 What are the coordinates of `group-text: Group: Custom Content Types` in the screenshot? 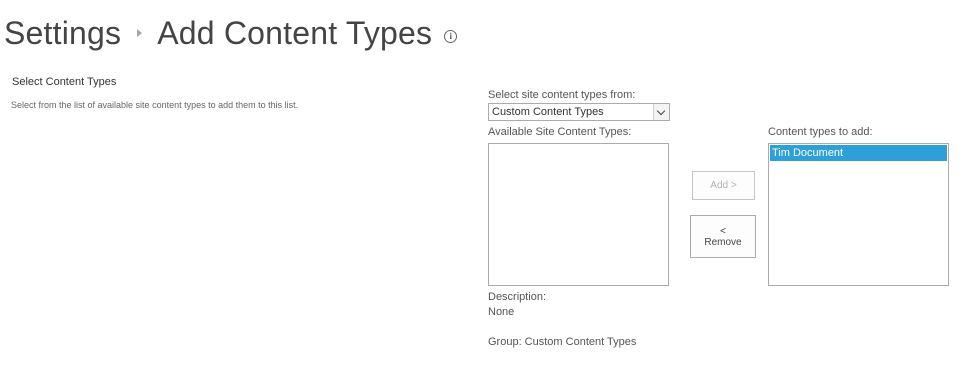 It's located at (562, 342).